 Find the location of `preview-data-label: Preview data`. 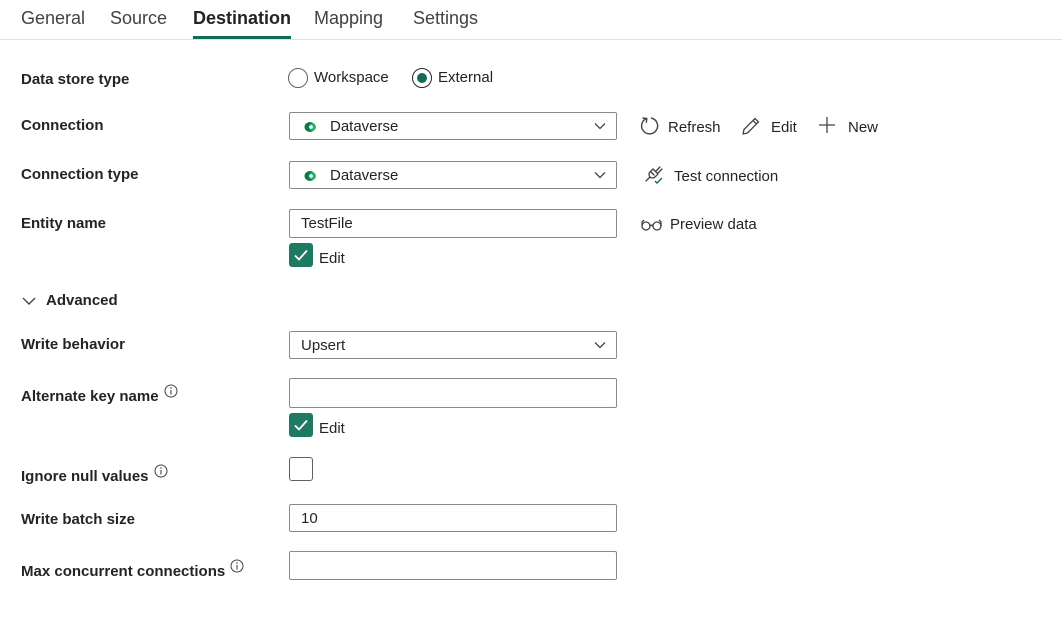

preview-data-label: Preview data is located at coordinates (713, 224).